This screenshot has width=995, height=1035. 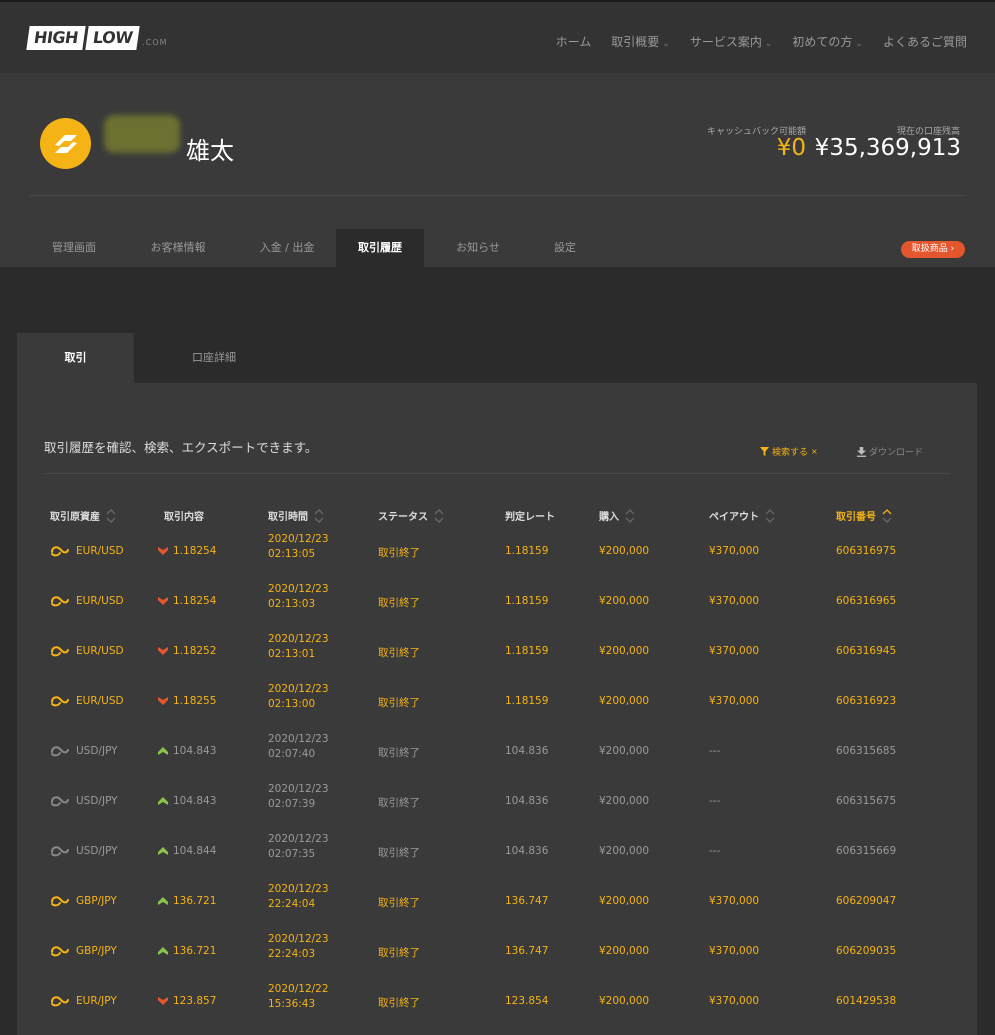 I want to click on trade-clock: 02:13:01, so click(x=292, y=654).